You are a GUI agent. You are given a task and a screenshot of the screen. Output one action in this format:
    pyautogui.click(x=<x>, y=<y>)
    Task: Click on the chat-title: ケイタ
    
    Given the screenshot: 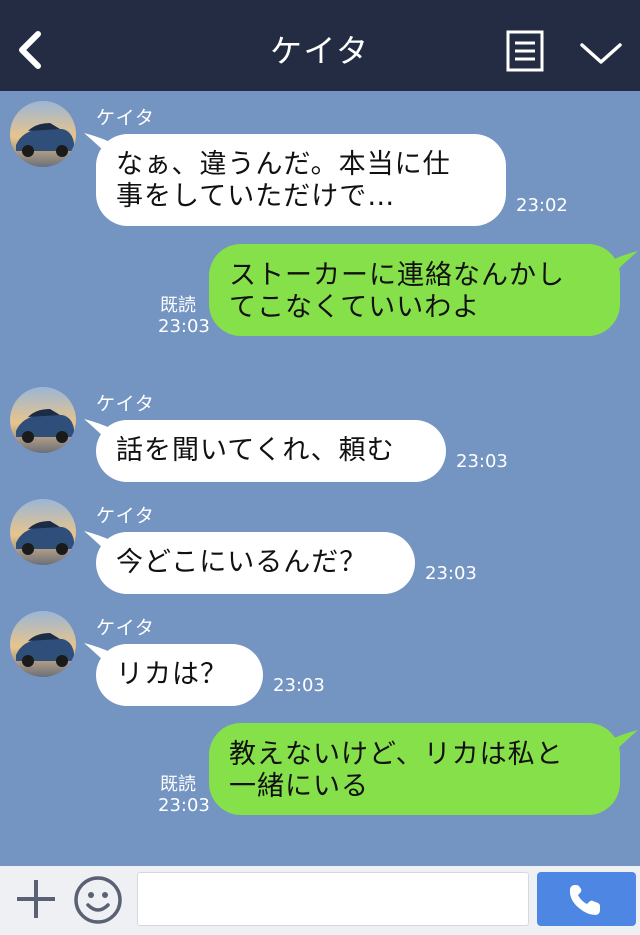 What is the action you would take?
    pyautogui.click(x=320, y=51)
    